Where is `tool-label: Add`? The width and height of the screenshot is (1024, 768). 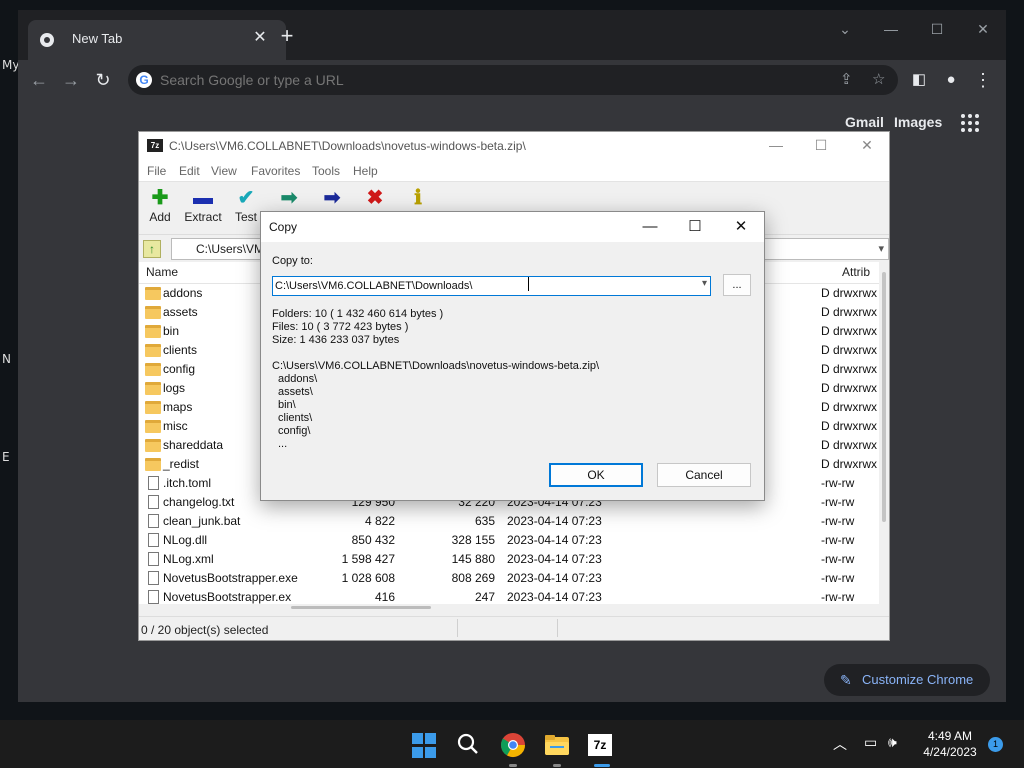 tool-label: Add is located at coordinates (160, 217).